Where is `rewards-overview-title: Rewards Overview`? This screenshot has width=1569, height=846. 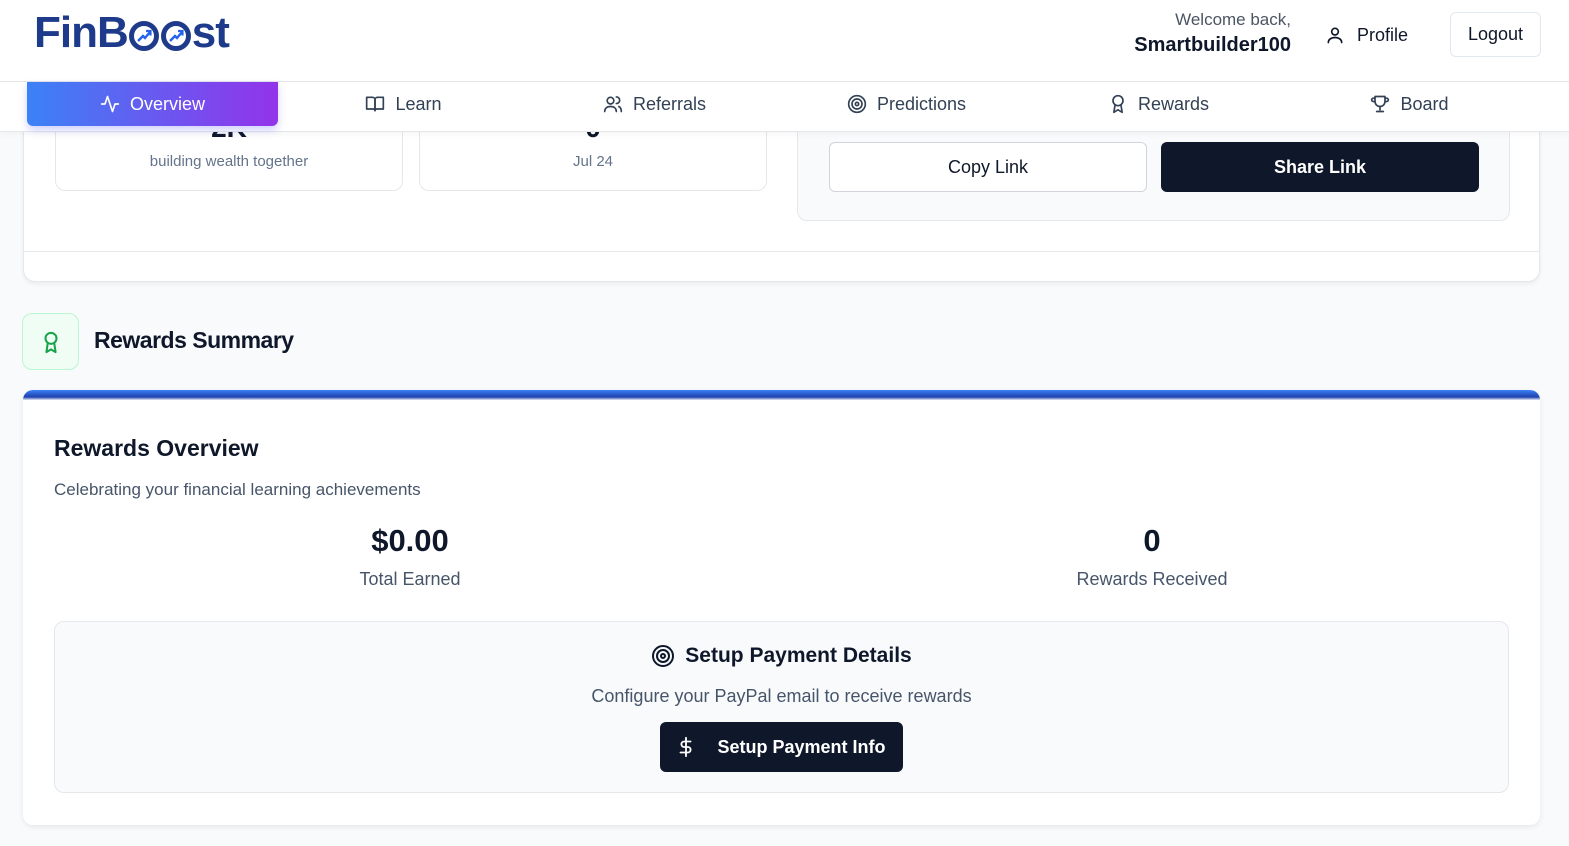 rewards-overview-title: Rewards Overview is located at coordinates (156, 448).